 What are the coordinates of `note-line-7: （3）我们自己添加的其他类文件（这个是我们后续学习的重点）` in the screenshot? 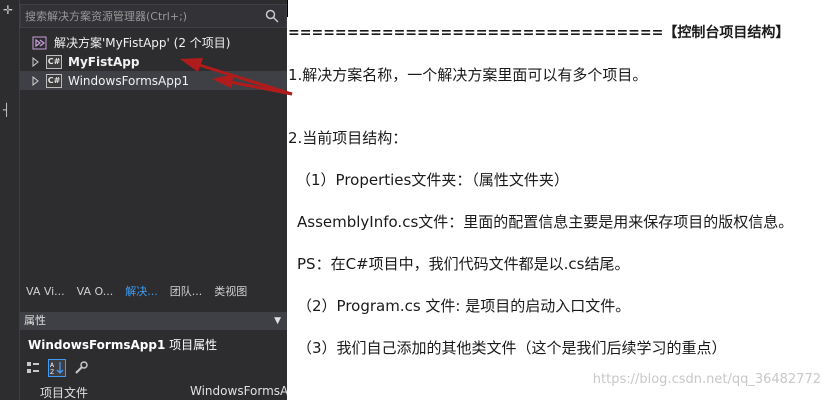 It's located at (512, 348).